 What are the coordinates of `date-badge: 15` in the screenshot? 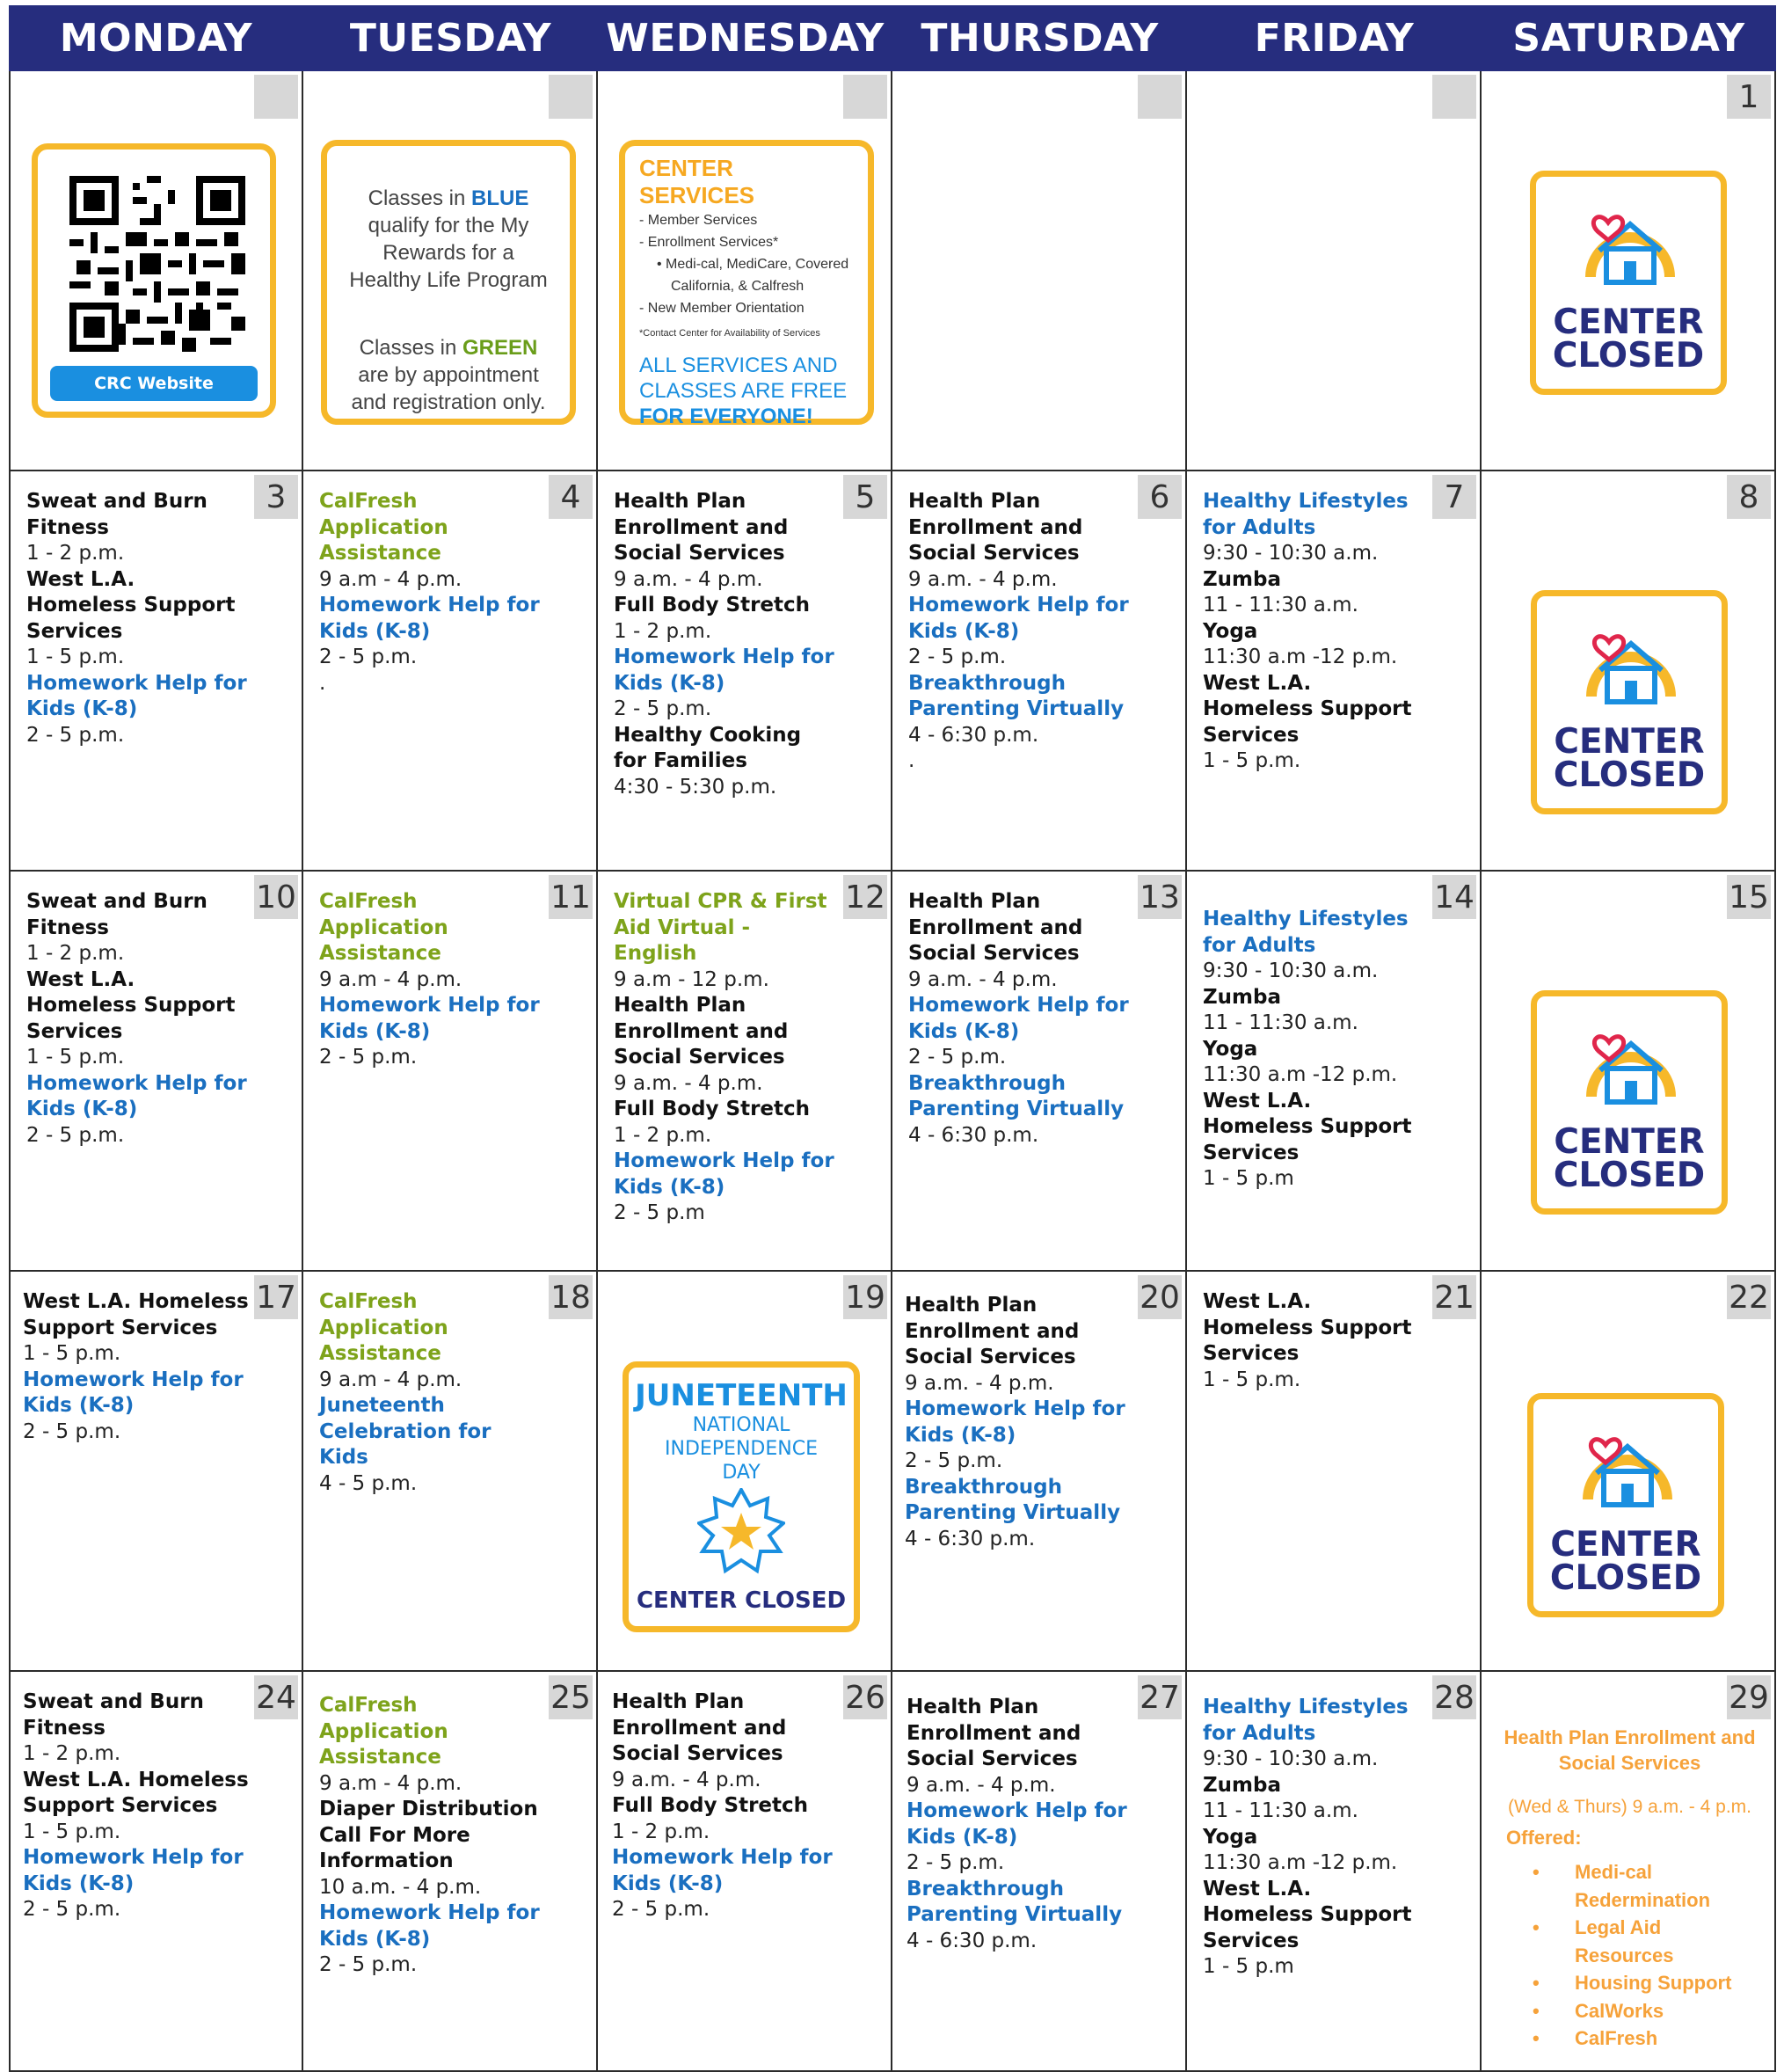 It's located at (1749, 897).